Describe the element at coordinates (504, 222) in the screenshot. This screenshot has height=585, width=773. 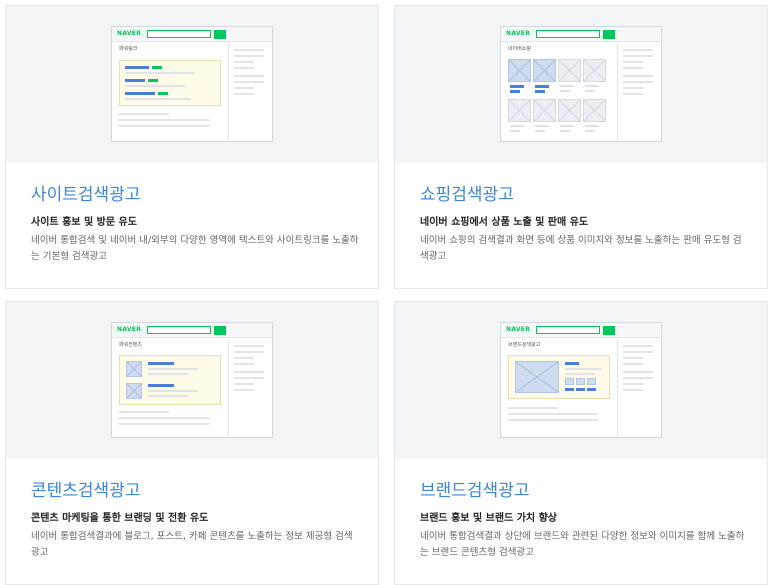
I see `card-subtitle: 네이버 쇼핑에서 상품 노출 및 판매 유도` at that location.